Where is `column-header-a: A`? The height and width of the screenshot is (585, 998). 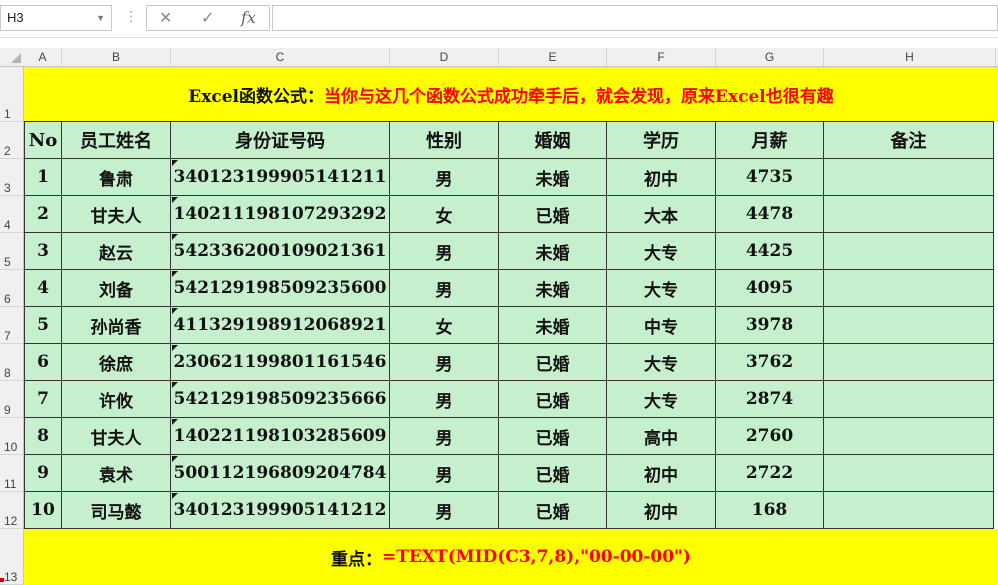 column-header-a: A is located at coordinates (43, 57).